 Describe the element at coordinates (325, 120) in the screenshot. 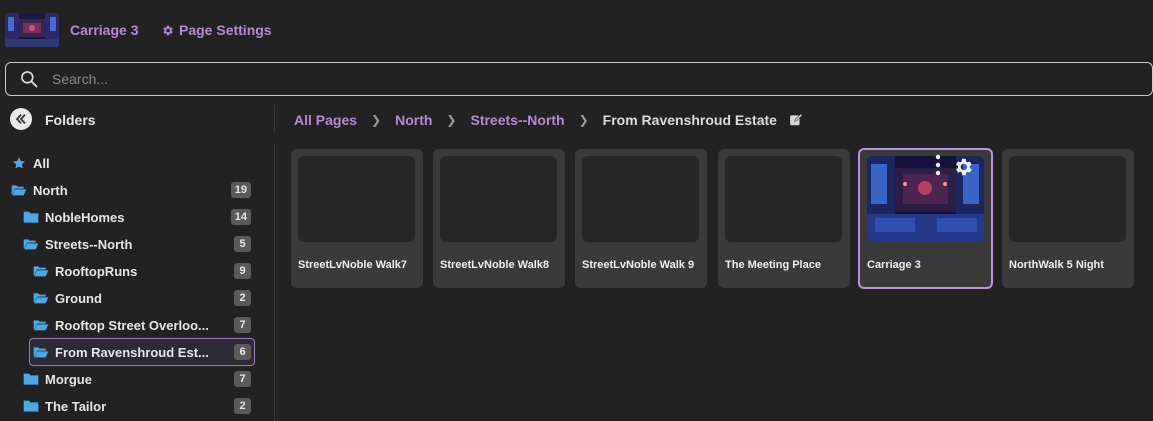

I see `breadcrumb-link-all-pages: All Pages` at that location.